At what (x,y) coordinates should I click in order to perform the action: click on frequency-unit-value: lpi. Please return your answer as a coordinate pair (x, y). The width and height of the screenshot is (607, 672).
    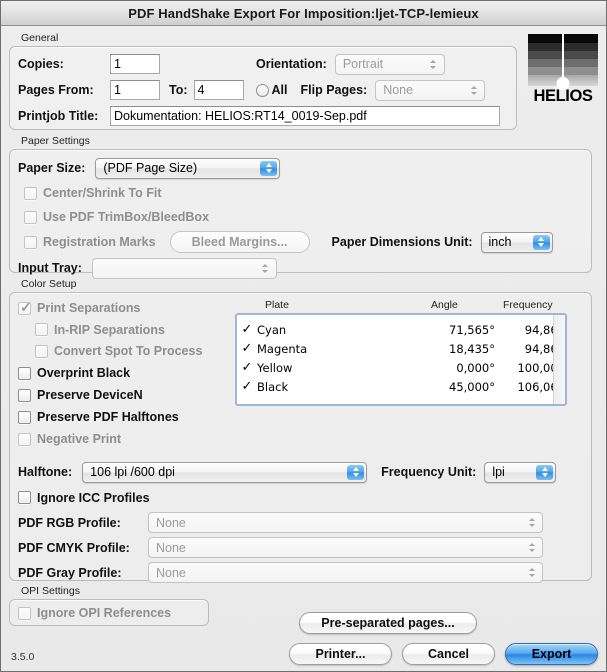
    Looking at the image, I should click on (498, 472).